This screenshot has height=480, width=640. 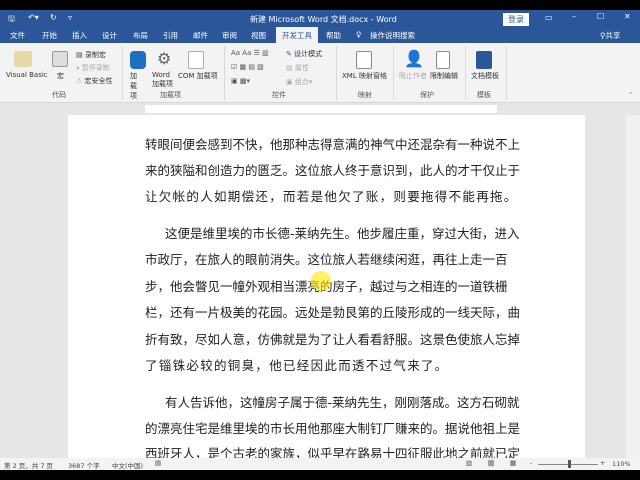 I want to click on design-mode-icon: ✎, so click(x=289, y=54).